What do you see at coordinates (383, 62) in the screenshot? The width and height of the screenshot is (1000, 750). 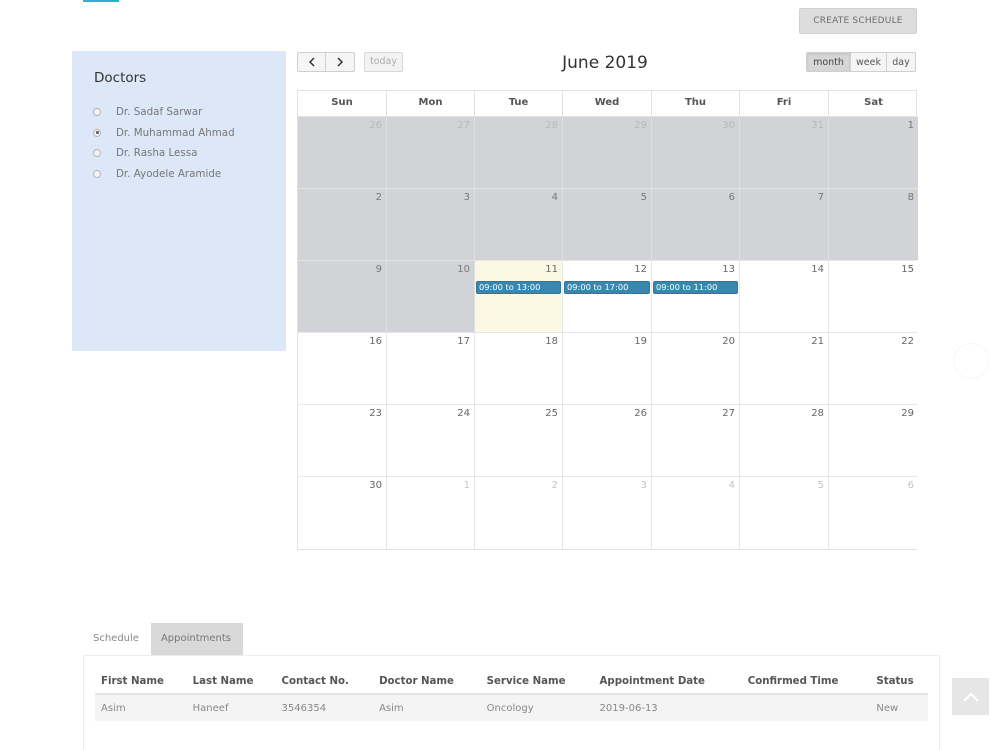 I see `today-button: today` at bounding box center [383, 62].